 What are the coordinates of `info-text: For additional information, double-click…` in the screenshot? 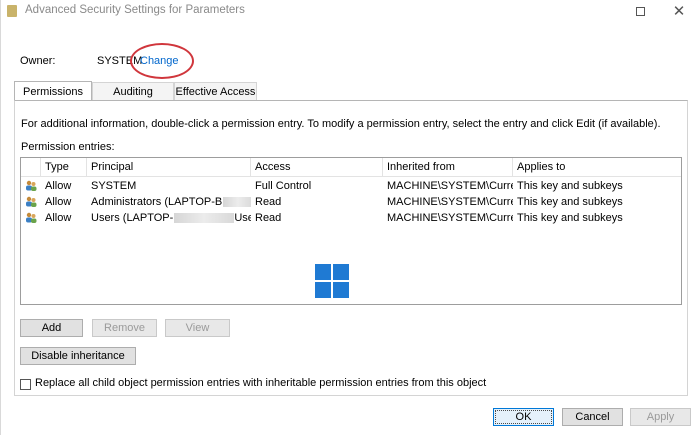 It's located at (341, 124).